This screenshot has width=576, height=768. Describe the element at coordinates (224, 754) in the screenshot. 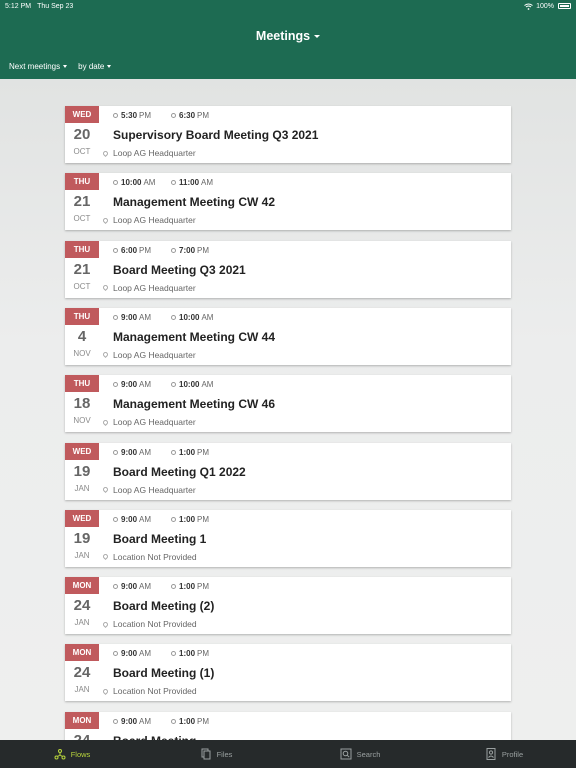

I see `tab-label: Files` at that location.